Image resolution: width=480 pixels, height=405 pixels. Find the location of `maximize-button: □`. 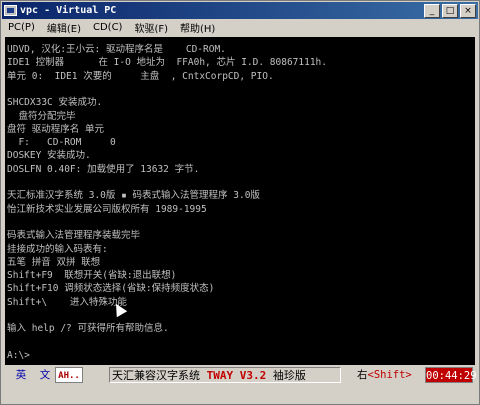

maximize-button: □ is located at coordinates (450, 10).